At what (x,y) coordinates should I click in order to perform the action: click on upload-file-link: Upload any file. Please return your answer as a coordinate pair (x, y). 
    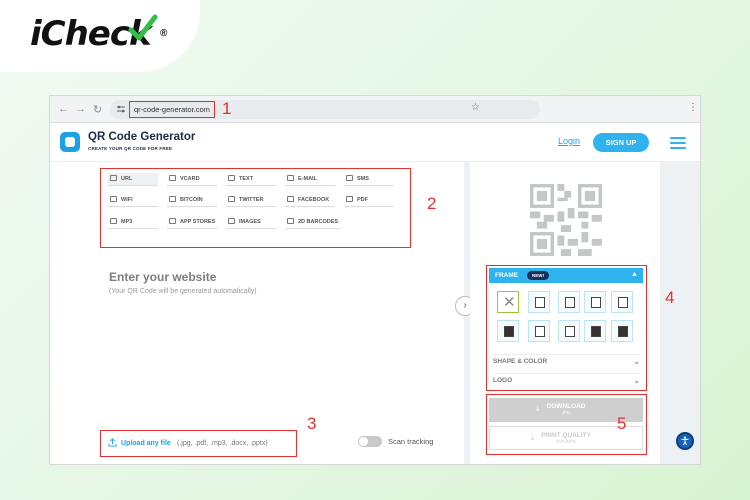
    Looking at the image, I should click on (146, 443).